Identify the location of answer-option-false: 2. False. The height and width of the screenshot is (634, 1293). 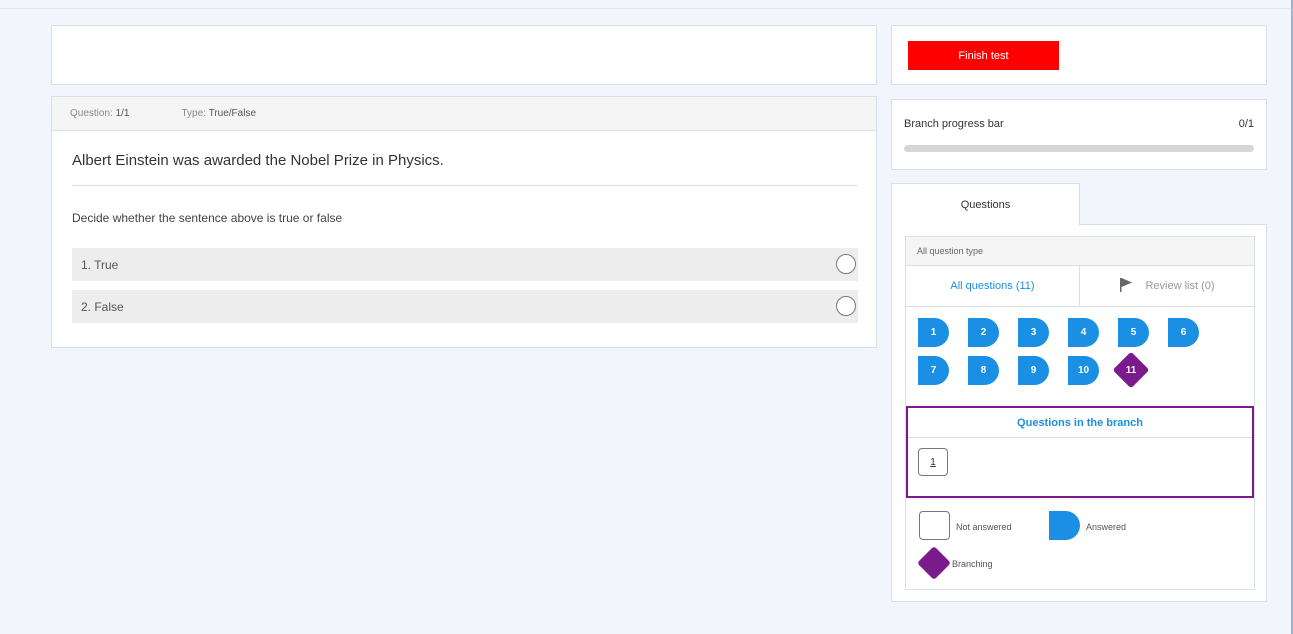
(465, 306).